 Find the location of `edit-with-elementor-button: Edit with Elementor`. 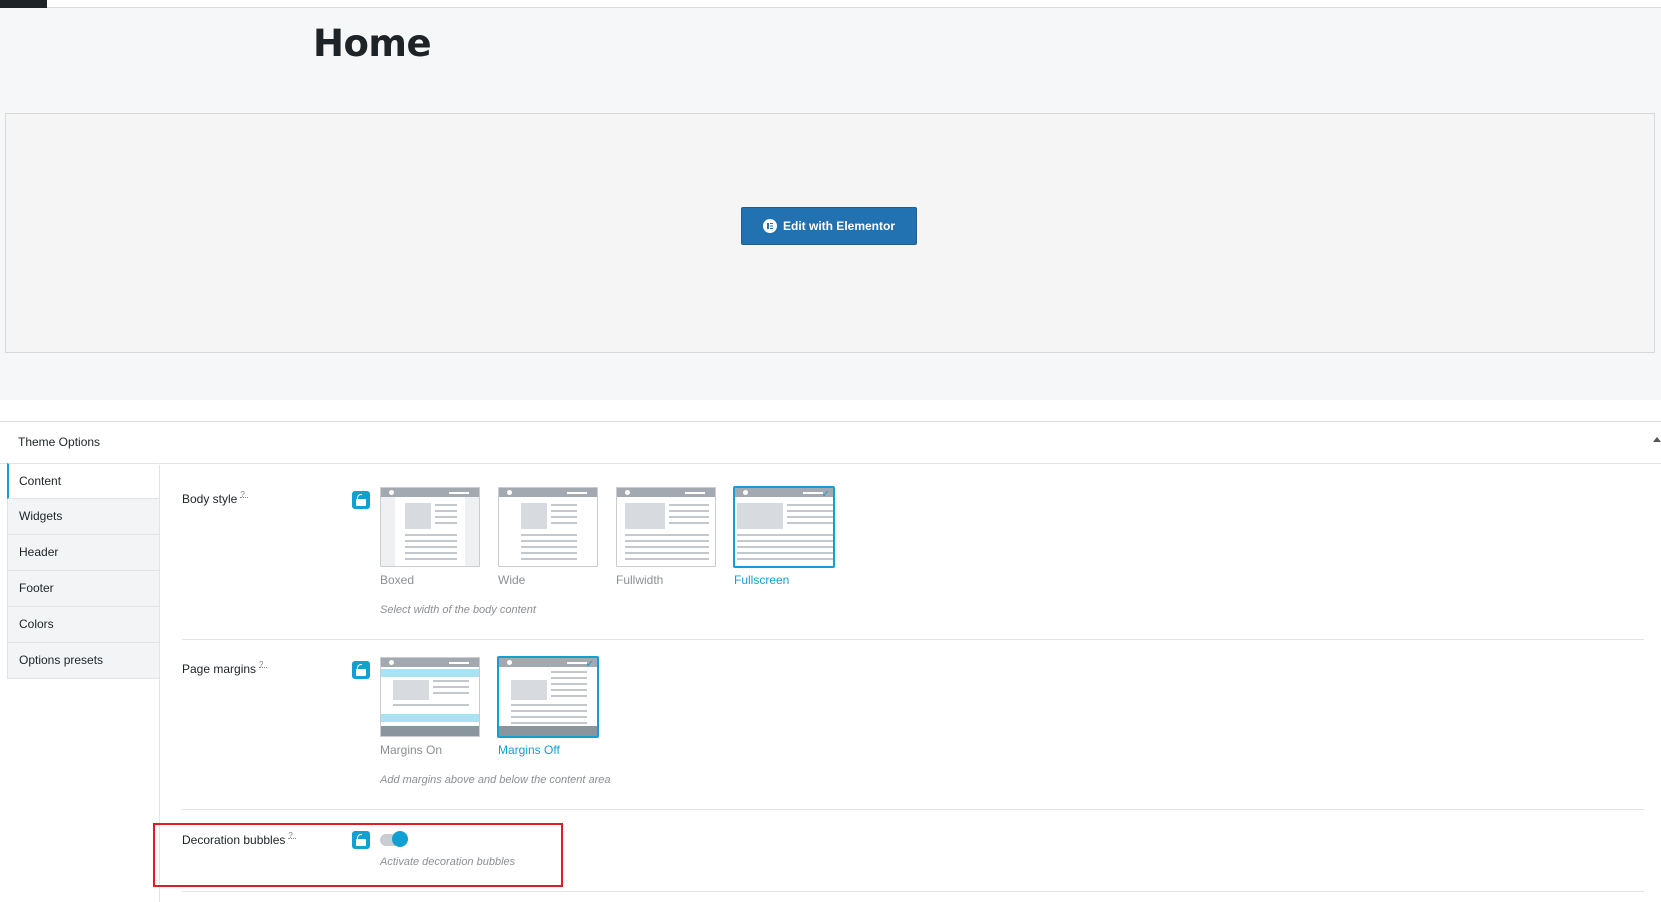

edit-with-elementor-button: Edit with Elementor is located at coordinates (829, 226).